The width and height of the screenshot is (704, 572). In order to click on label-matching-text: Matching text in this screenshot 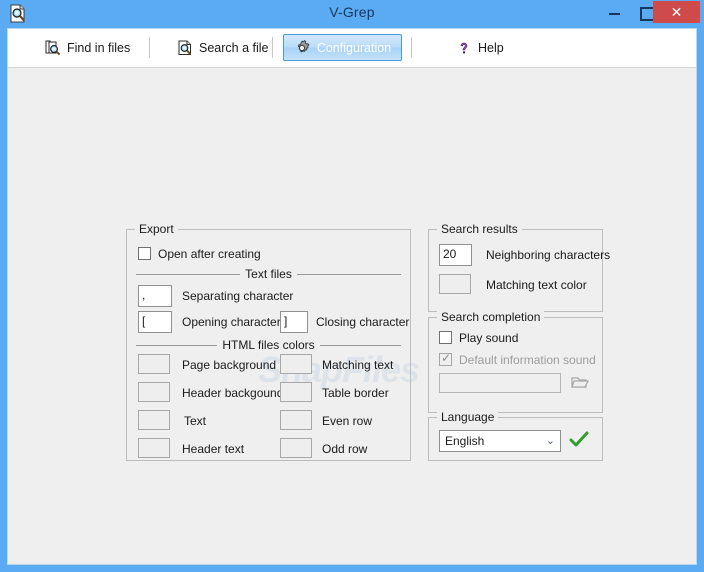, I will do `click(358, 365)`.